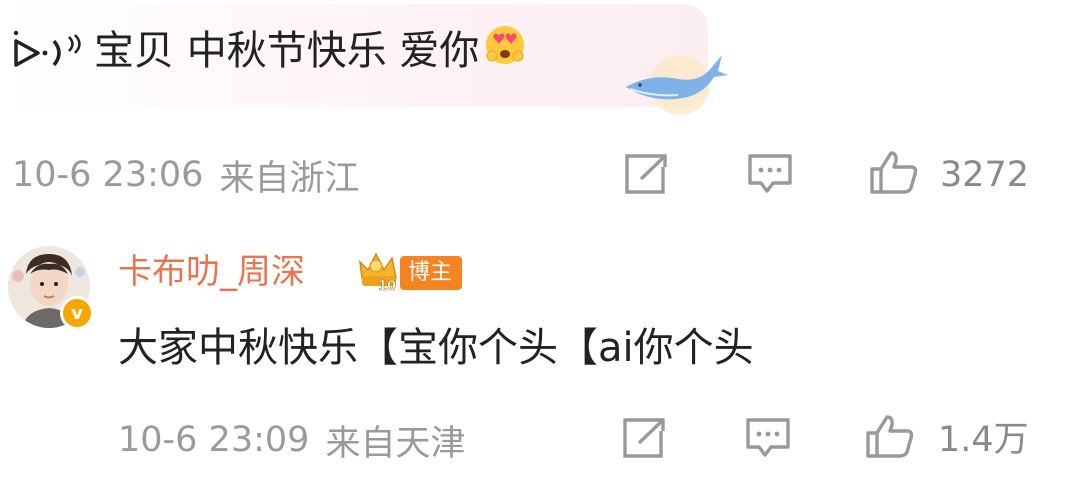  Describe the element at coordinates (505, 51) in the screenshot. I see `heart-eyes-emoji-icon` at that location.